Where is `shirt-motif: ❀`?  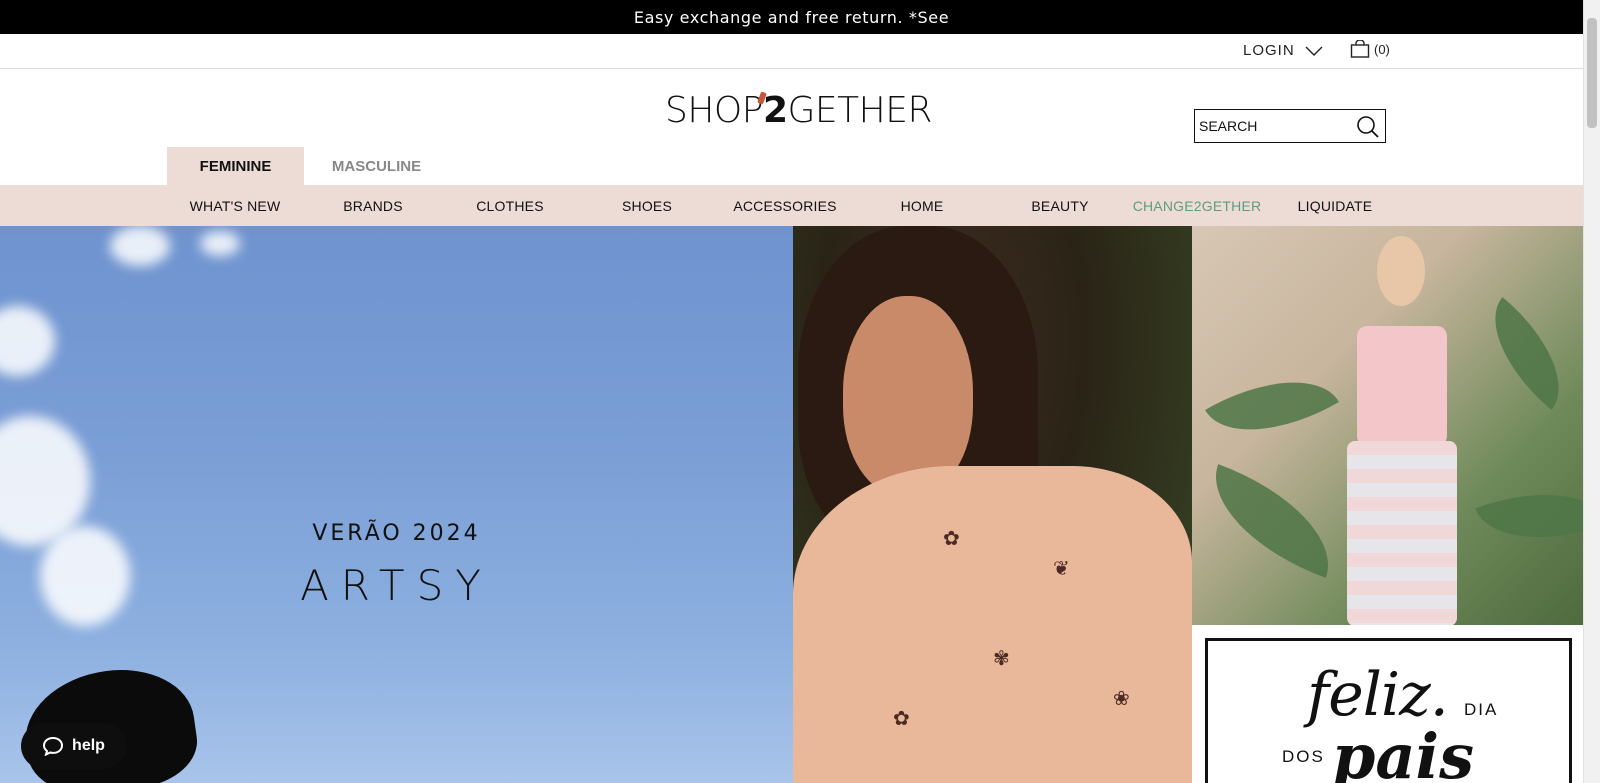 shirt-motif: ❀ is located at coordinates (1121, 699).